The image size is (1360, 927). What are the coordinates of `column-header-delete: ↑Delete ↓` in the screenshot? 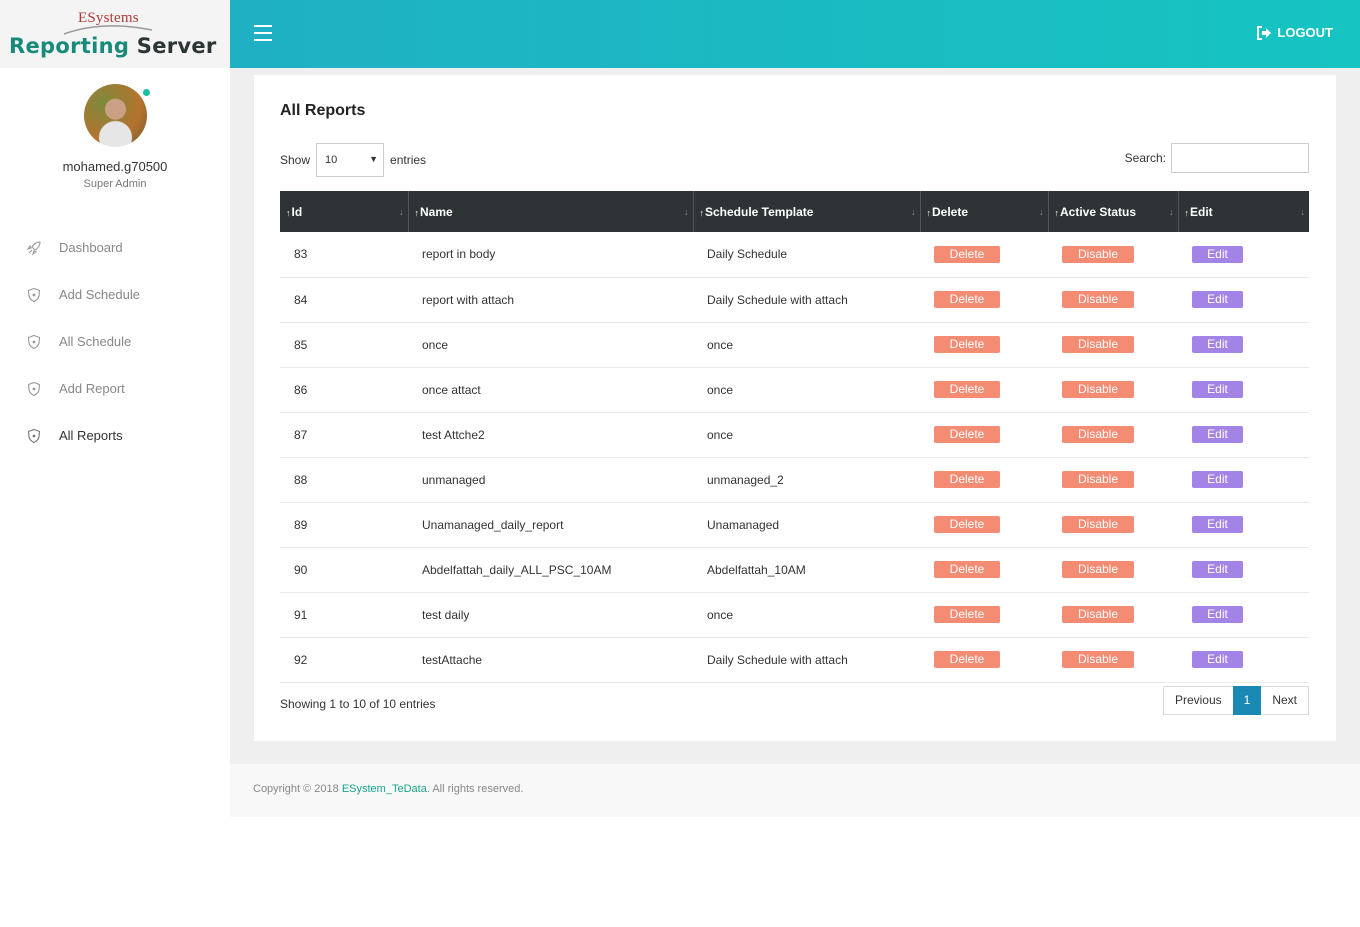 It's located at (984, 211).